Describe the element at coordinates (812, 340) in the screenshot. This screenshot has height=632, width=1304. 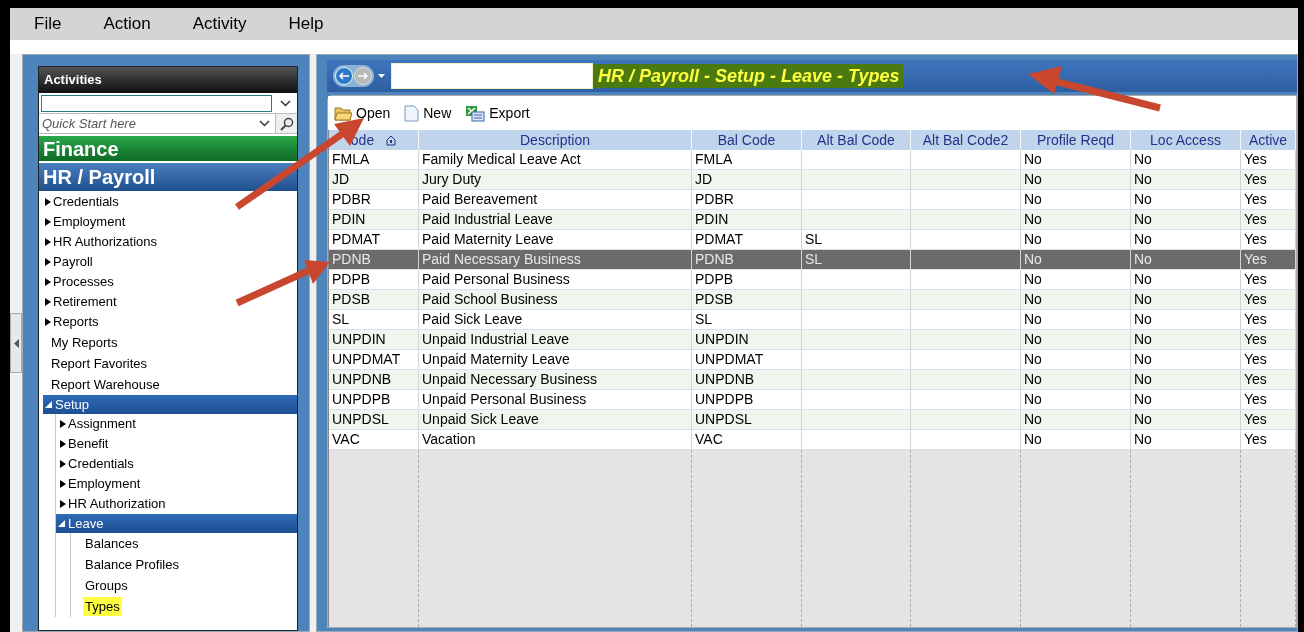
I see `table-row: UNPDIN Unpaid Industrial Leave UNPDIN No No Yes` at that location.